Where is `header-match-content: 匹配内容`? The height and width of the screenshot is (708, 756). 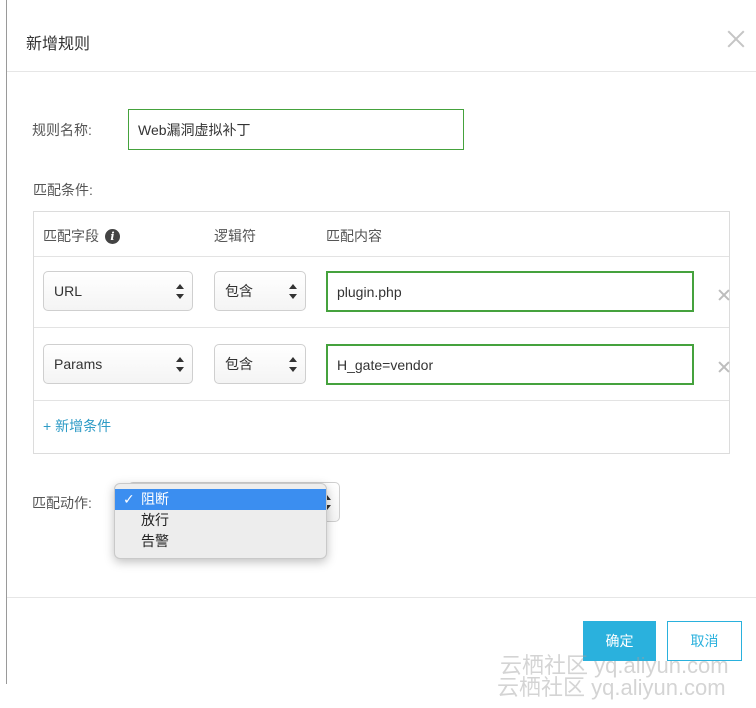 header-match-content: 匹配内容 is located at coordinates (354, 236).